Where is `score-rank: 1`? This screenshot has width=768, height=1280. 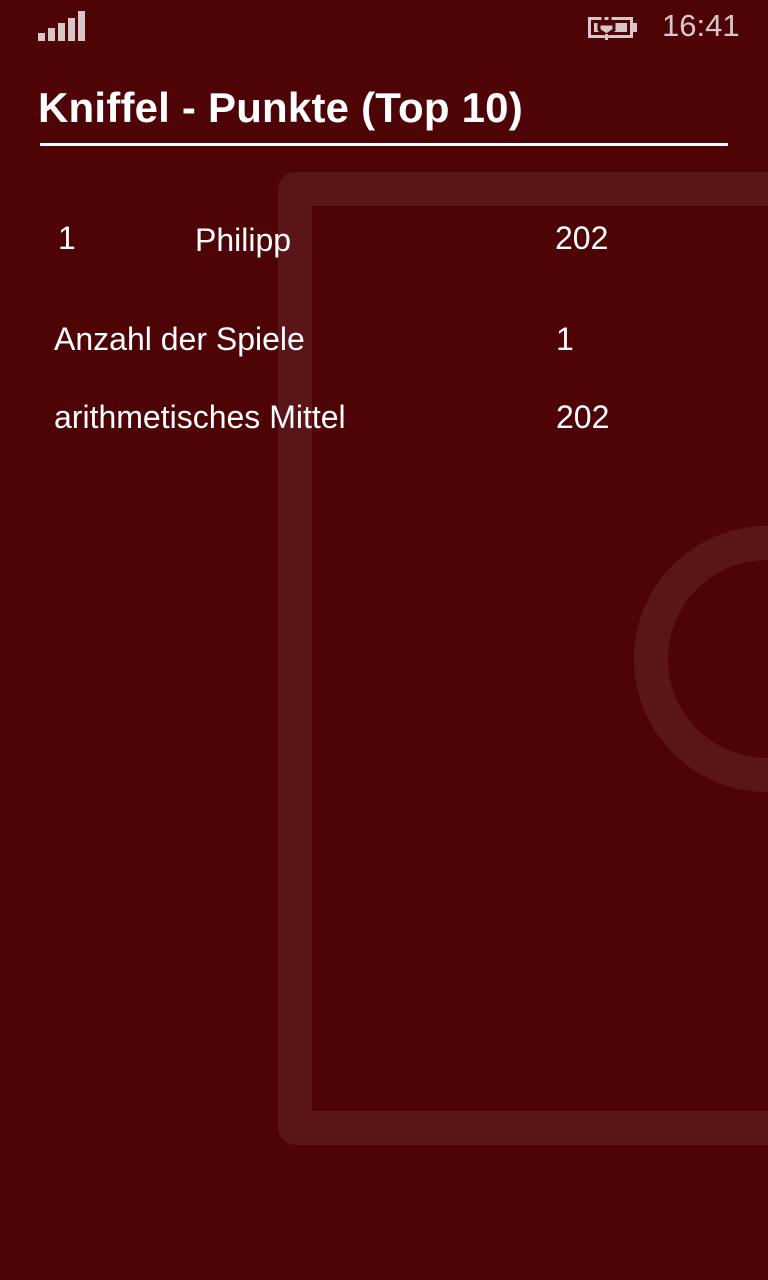 score-rank: 1 is located at coordinates (67, 238).